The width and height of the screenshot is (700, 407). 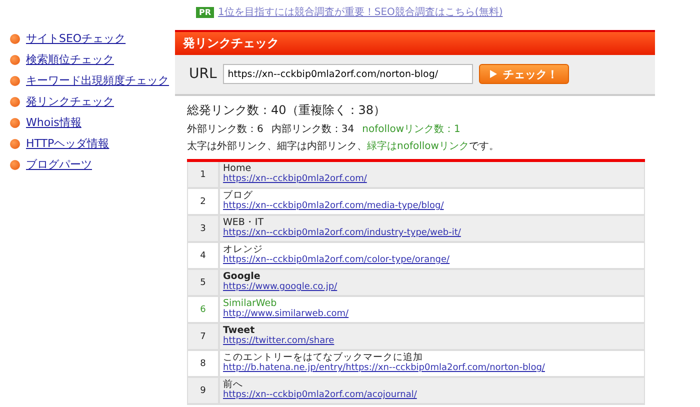 I want to click on link-title: Tweet, so click(x=239, y=330).